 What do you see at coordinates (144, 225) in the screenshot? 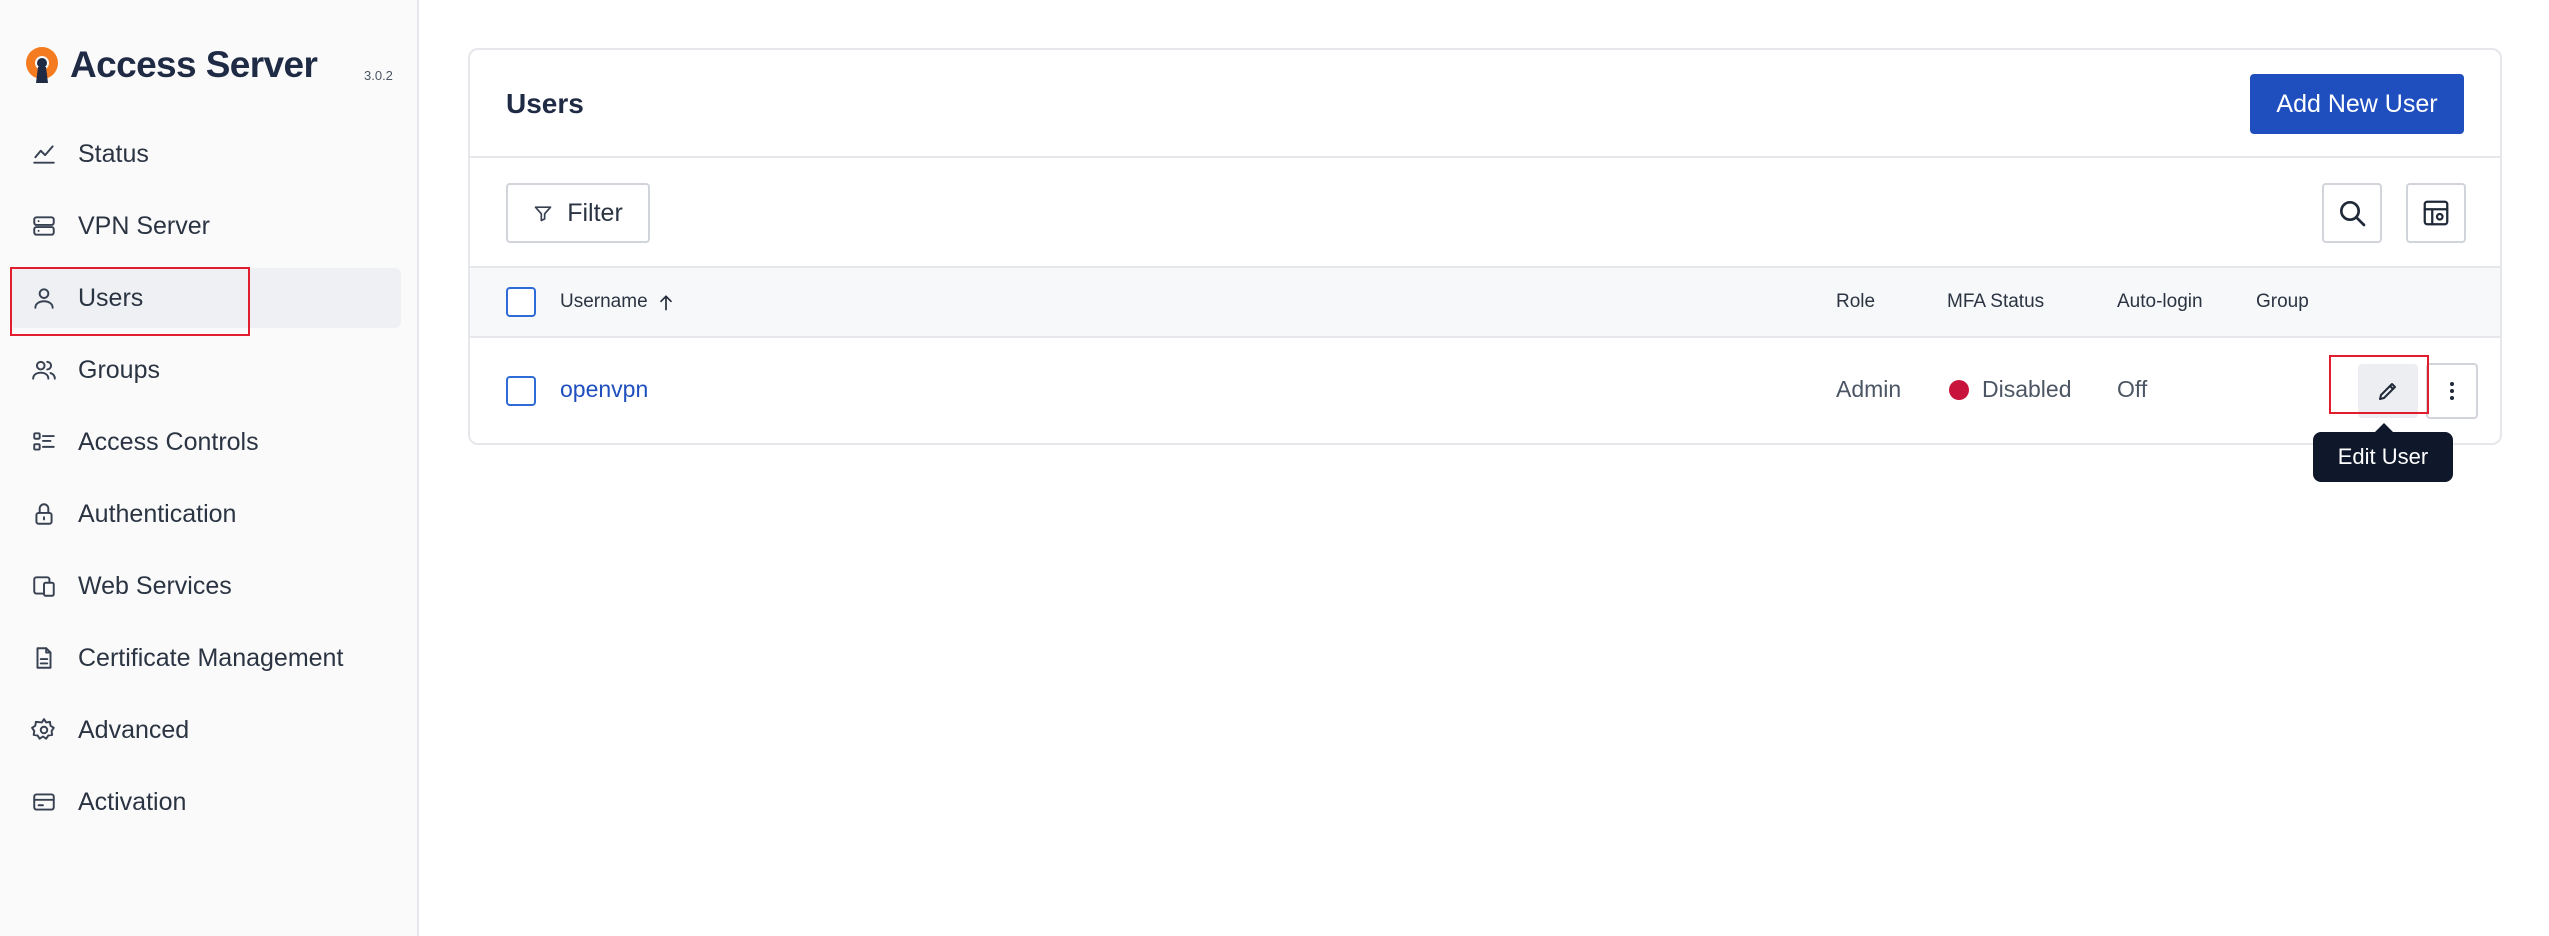
I see `sidebar-item-label: VPN Server` at bounding box center [144, 225].